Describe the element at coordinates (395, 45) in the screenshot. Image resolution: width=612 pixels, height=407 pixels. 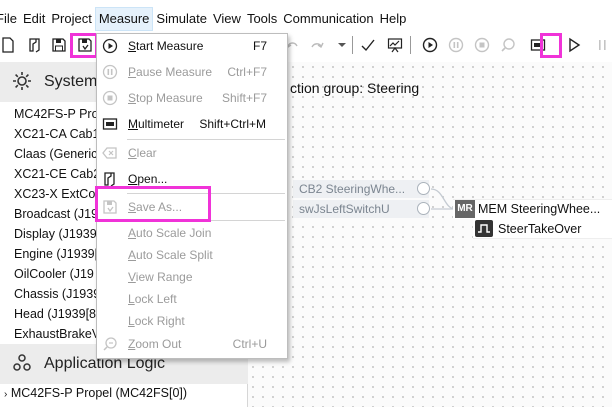
I see `monitor-chart-icon` at that location.